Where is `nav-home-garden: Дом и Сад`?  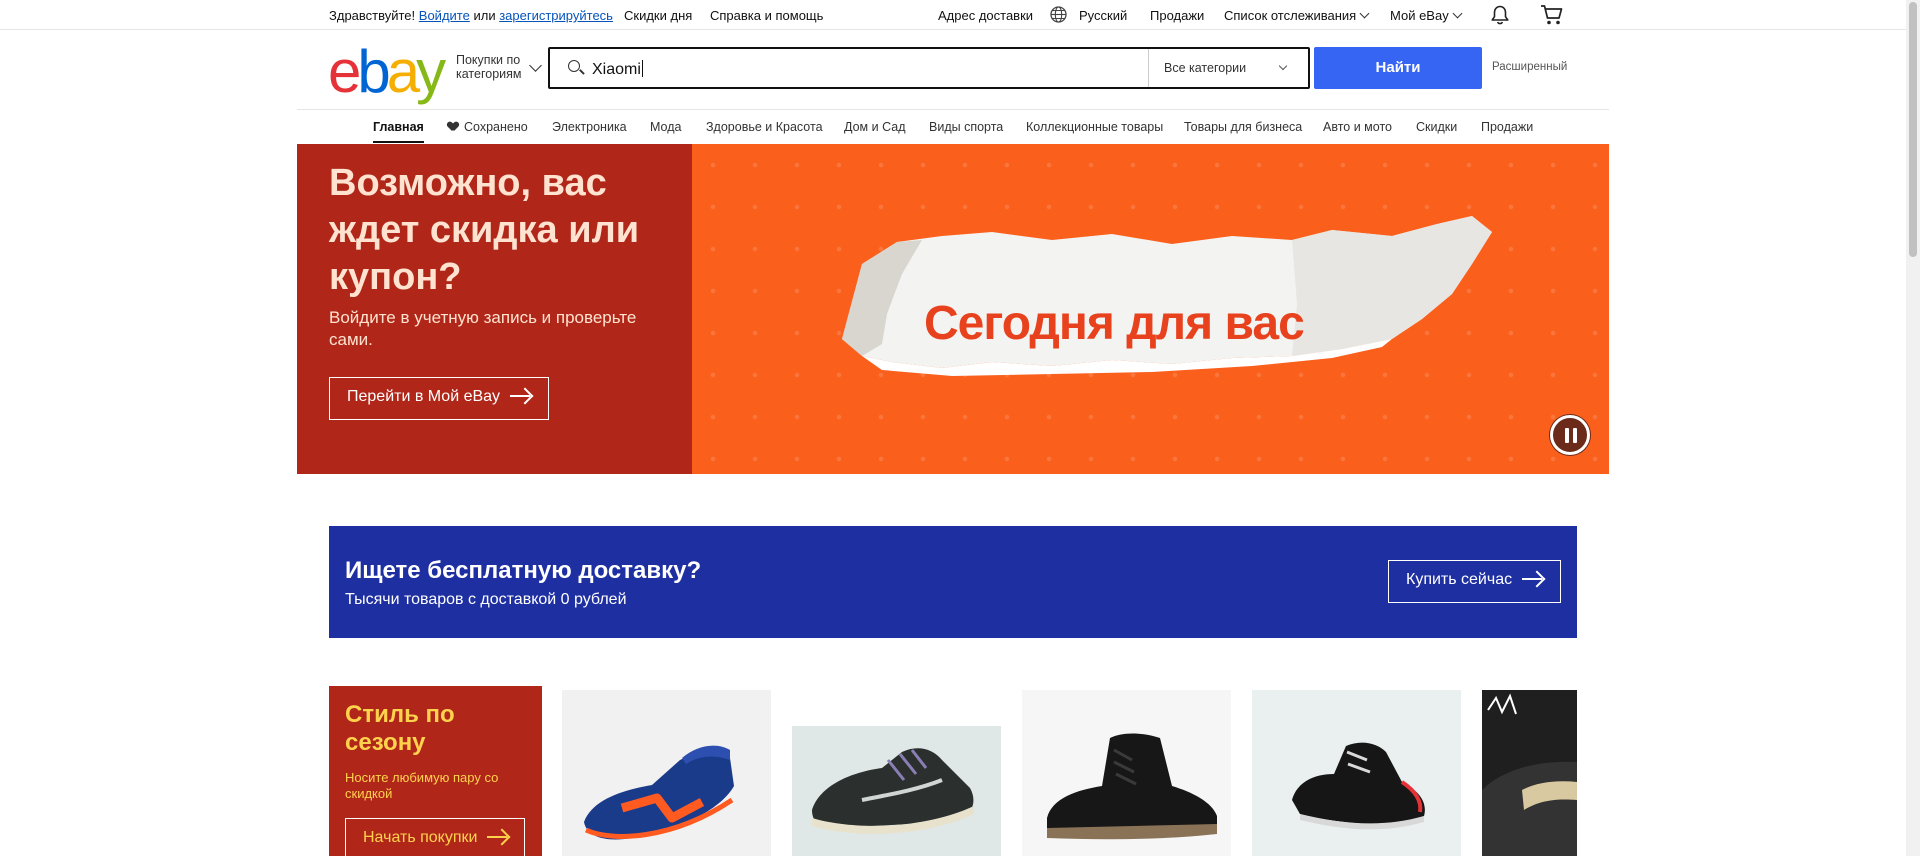 nav-home-garden: Дом и Сад is located at coordinates (875, 127).